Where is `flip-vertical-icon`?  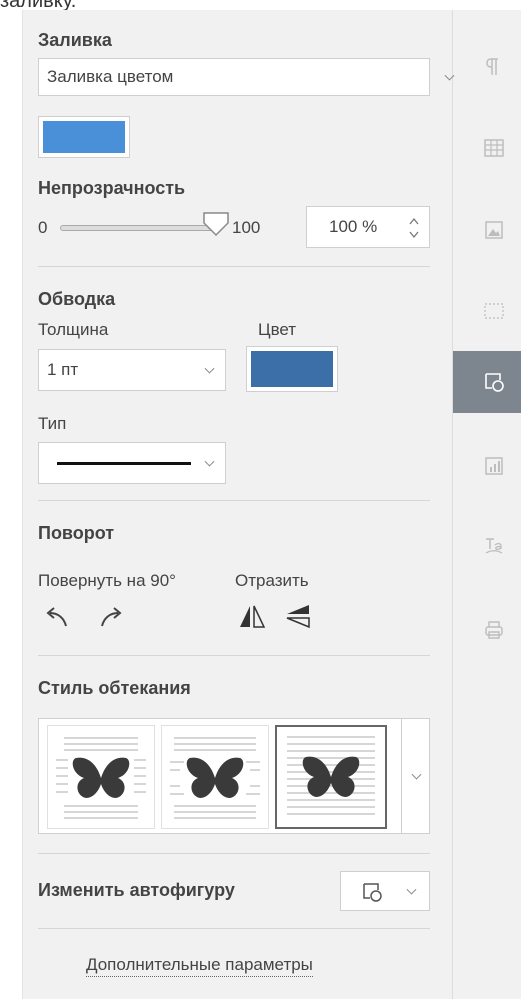
flip-vertical-icon is located at coordinates (298, 616).